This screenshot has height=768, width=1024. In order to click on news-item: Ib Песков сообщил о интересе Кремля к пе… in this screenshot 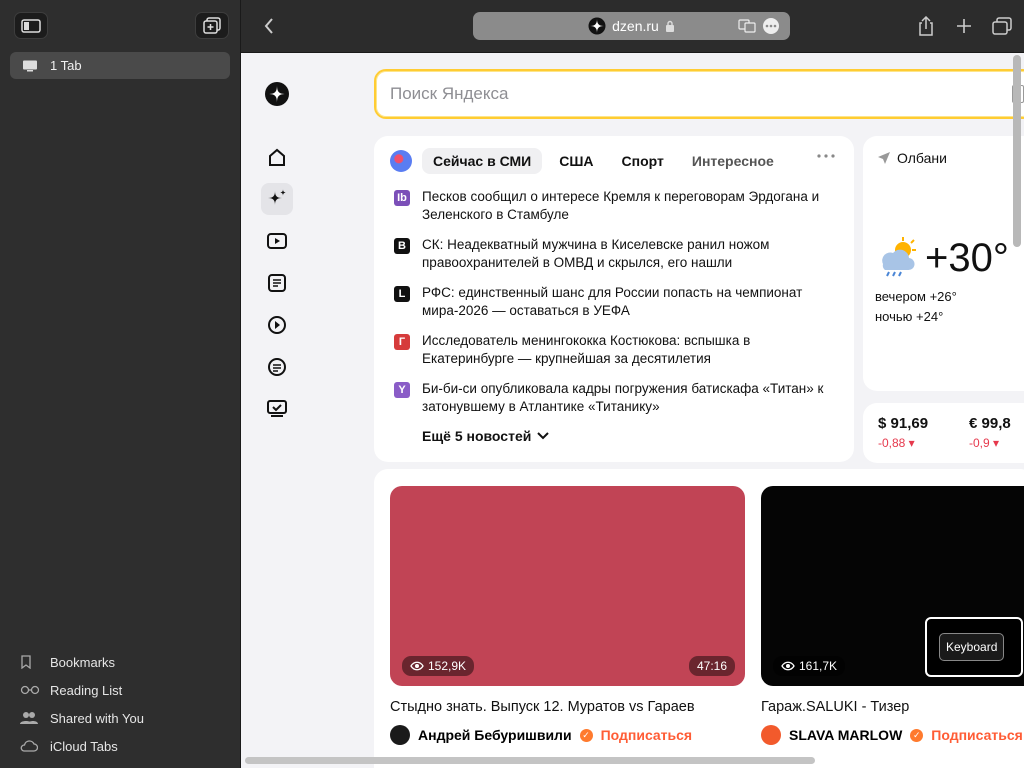, I will do `click(614, 206)`.